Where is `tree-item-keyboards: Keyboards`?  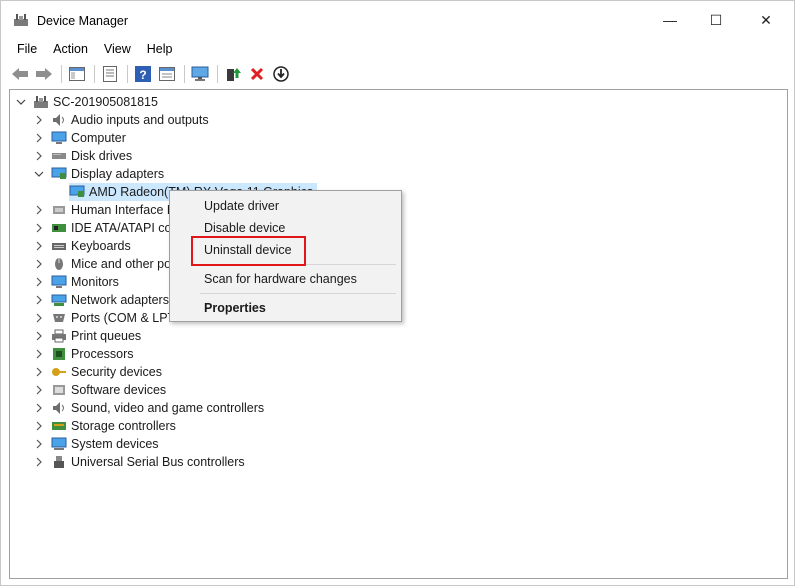
tree-item-keyboards: Keyboards is located at coordinates (82, 246).